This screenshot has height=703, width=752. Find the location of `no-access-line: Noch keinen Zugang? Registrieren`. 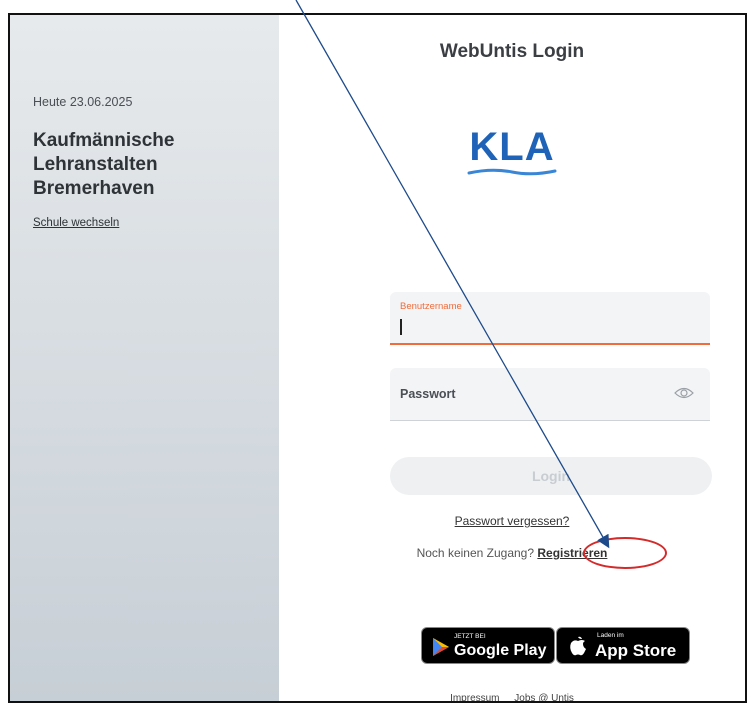

no-access-line: Noch keinen Zugang? Registrieren is located at coordinates (512, 553).